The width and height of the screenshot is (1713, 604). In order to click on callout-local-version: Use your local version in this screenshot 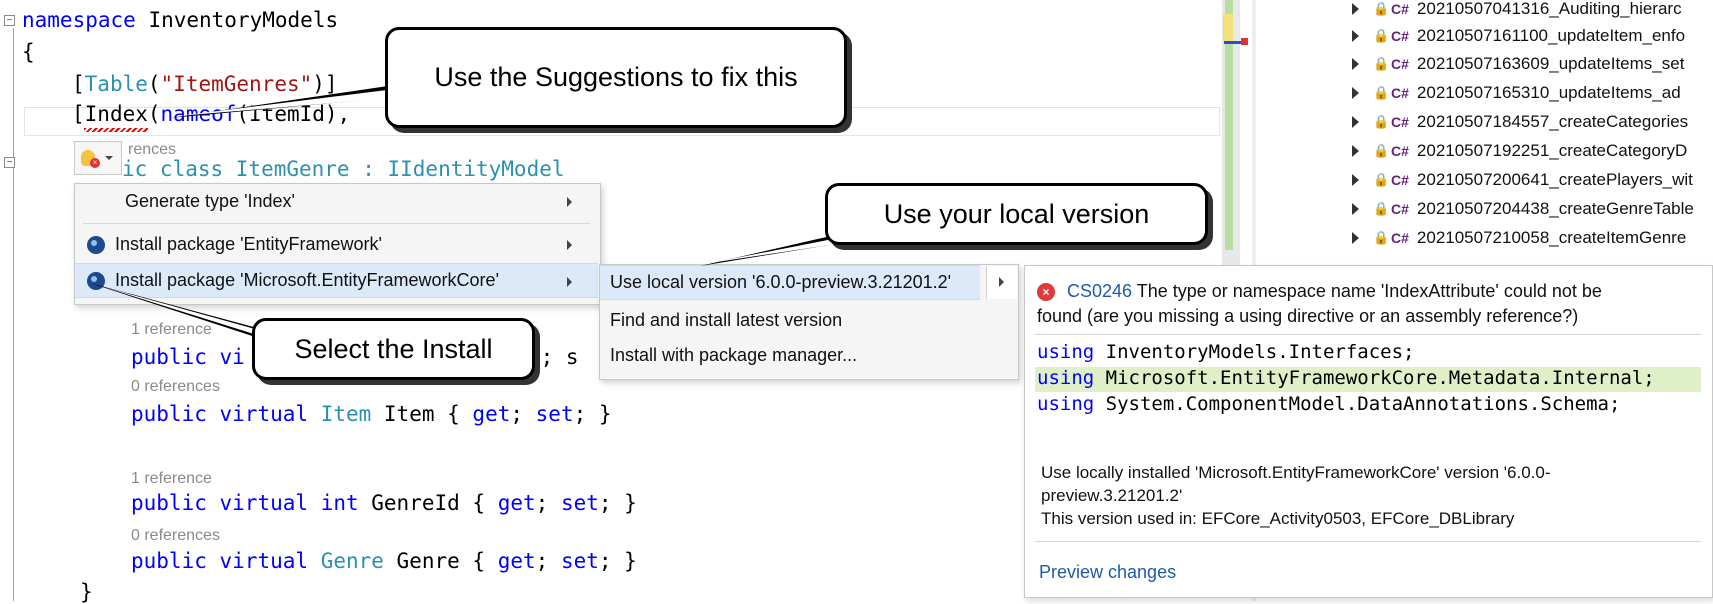, I will do `click(1016, 214)`.